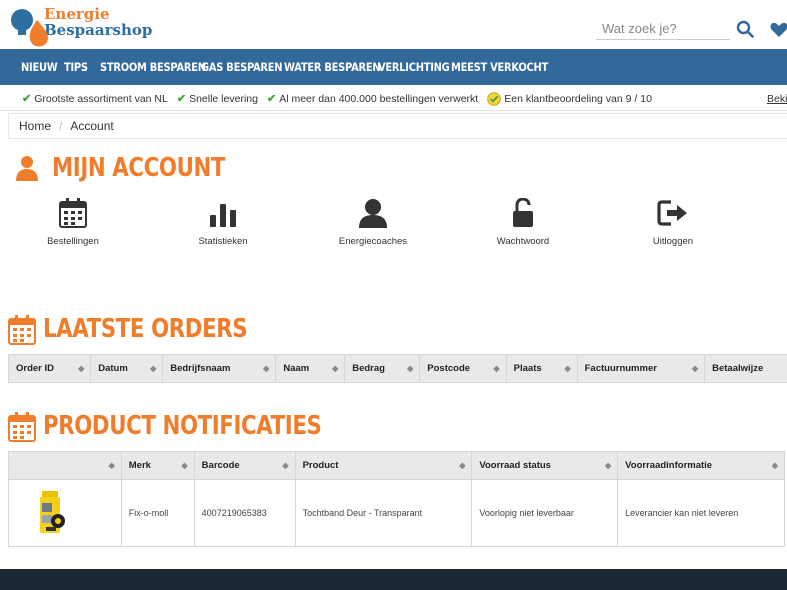 This screenshot has width=787, height=590. Describe the element at coordinates (39, 67) in the screenshot. I see `nav-item-nieuw: NIEUW` at that location.